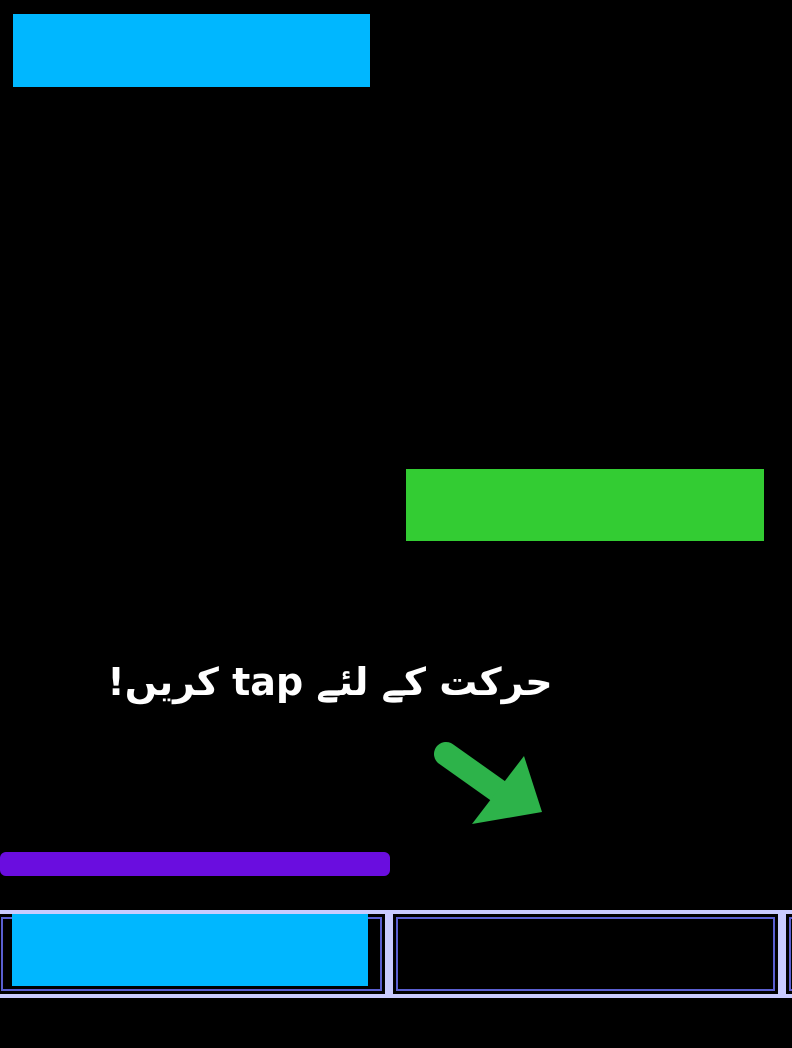 The height and width of the screenshot is (1048, 792). What do you see at coordinates (195, 864) in the screenshot?
I see `player-paddle` at bounding box center [195, 864].